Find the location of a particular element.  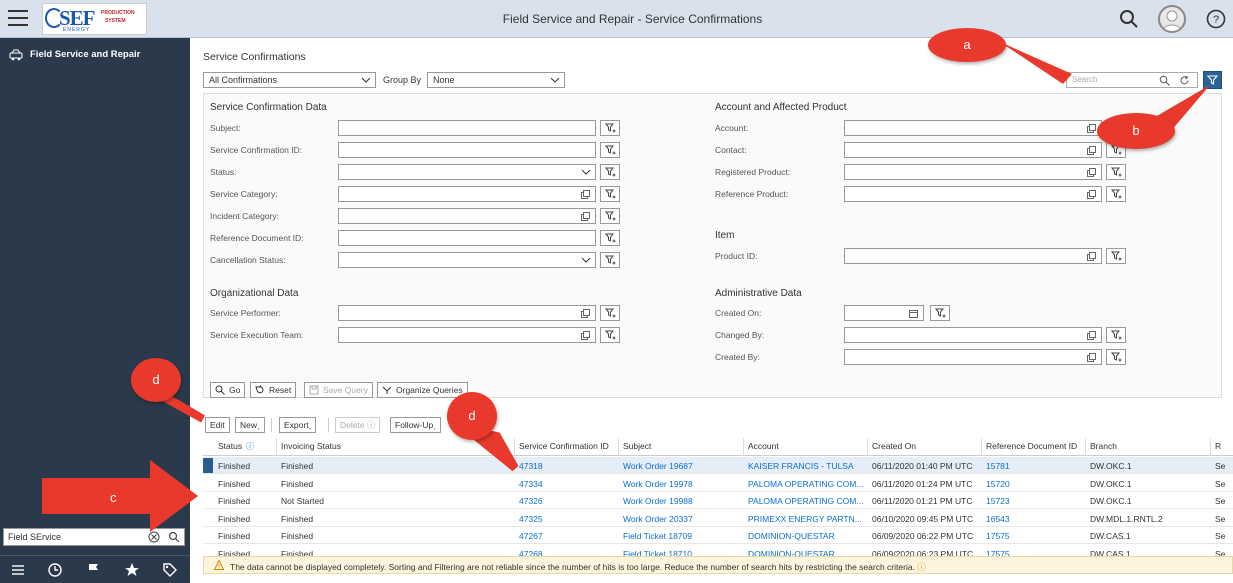

company-logo: SEF PRODUCTION SYSTEM ENERGY is located at coordinates (94, 19).